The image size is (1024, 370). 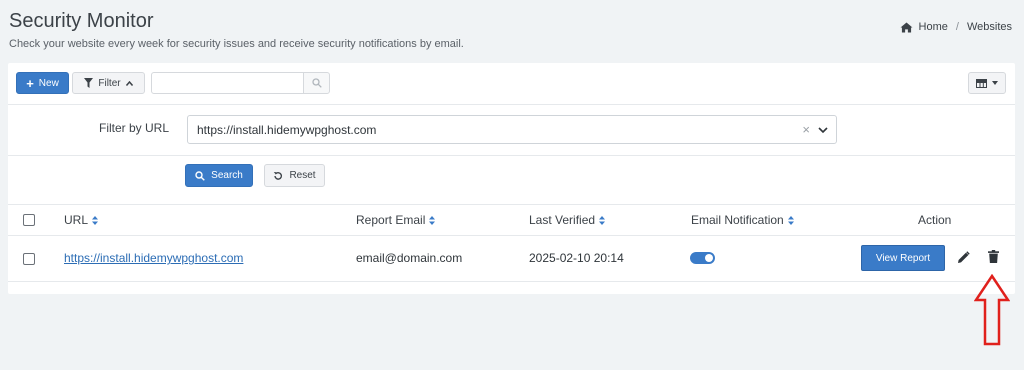 I want to click on toolbar-divider, so click(x=511, y=104).